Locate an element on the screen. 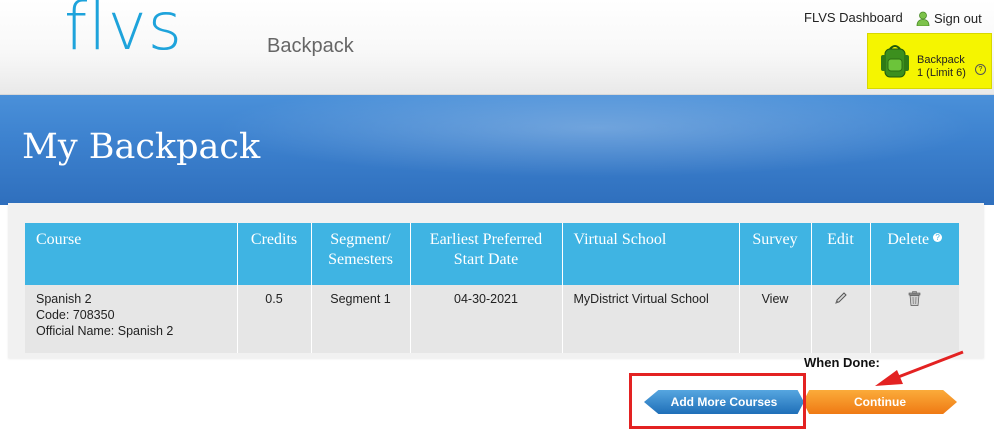 The width and height of the screenshot is (994, 429). backpack-widget: Backpack 1 (Limit 6) ? is located at coordinates (929, 61).